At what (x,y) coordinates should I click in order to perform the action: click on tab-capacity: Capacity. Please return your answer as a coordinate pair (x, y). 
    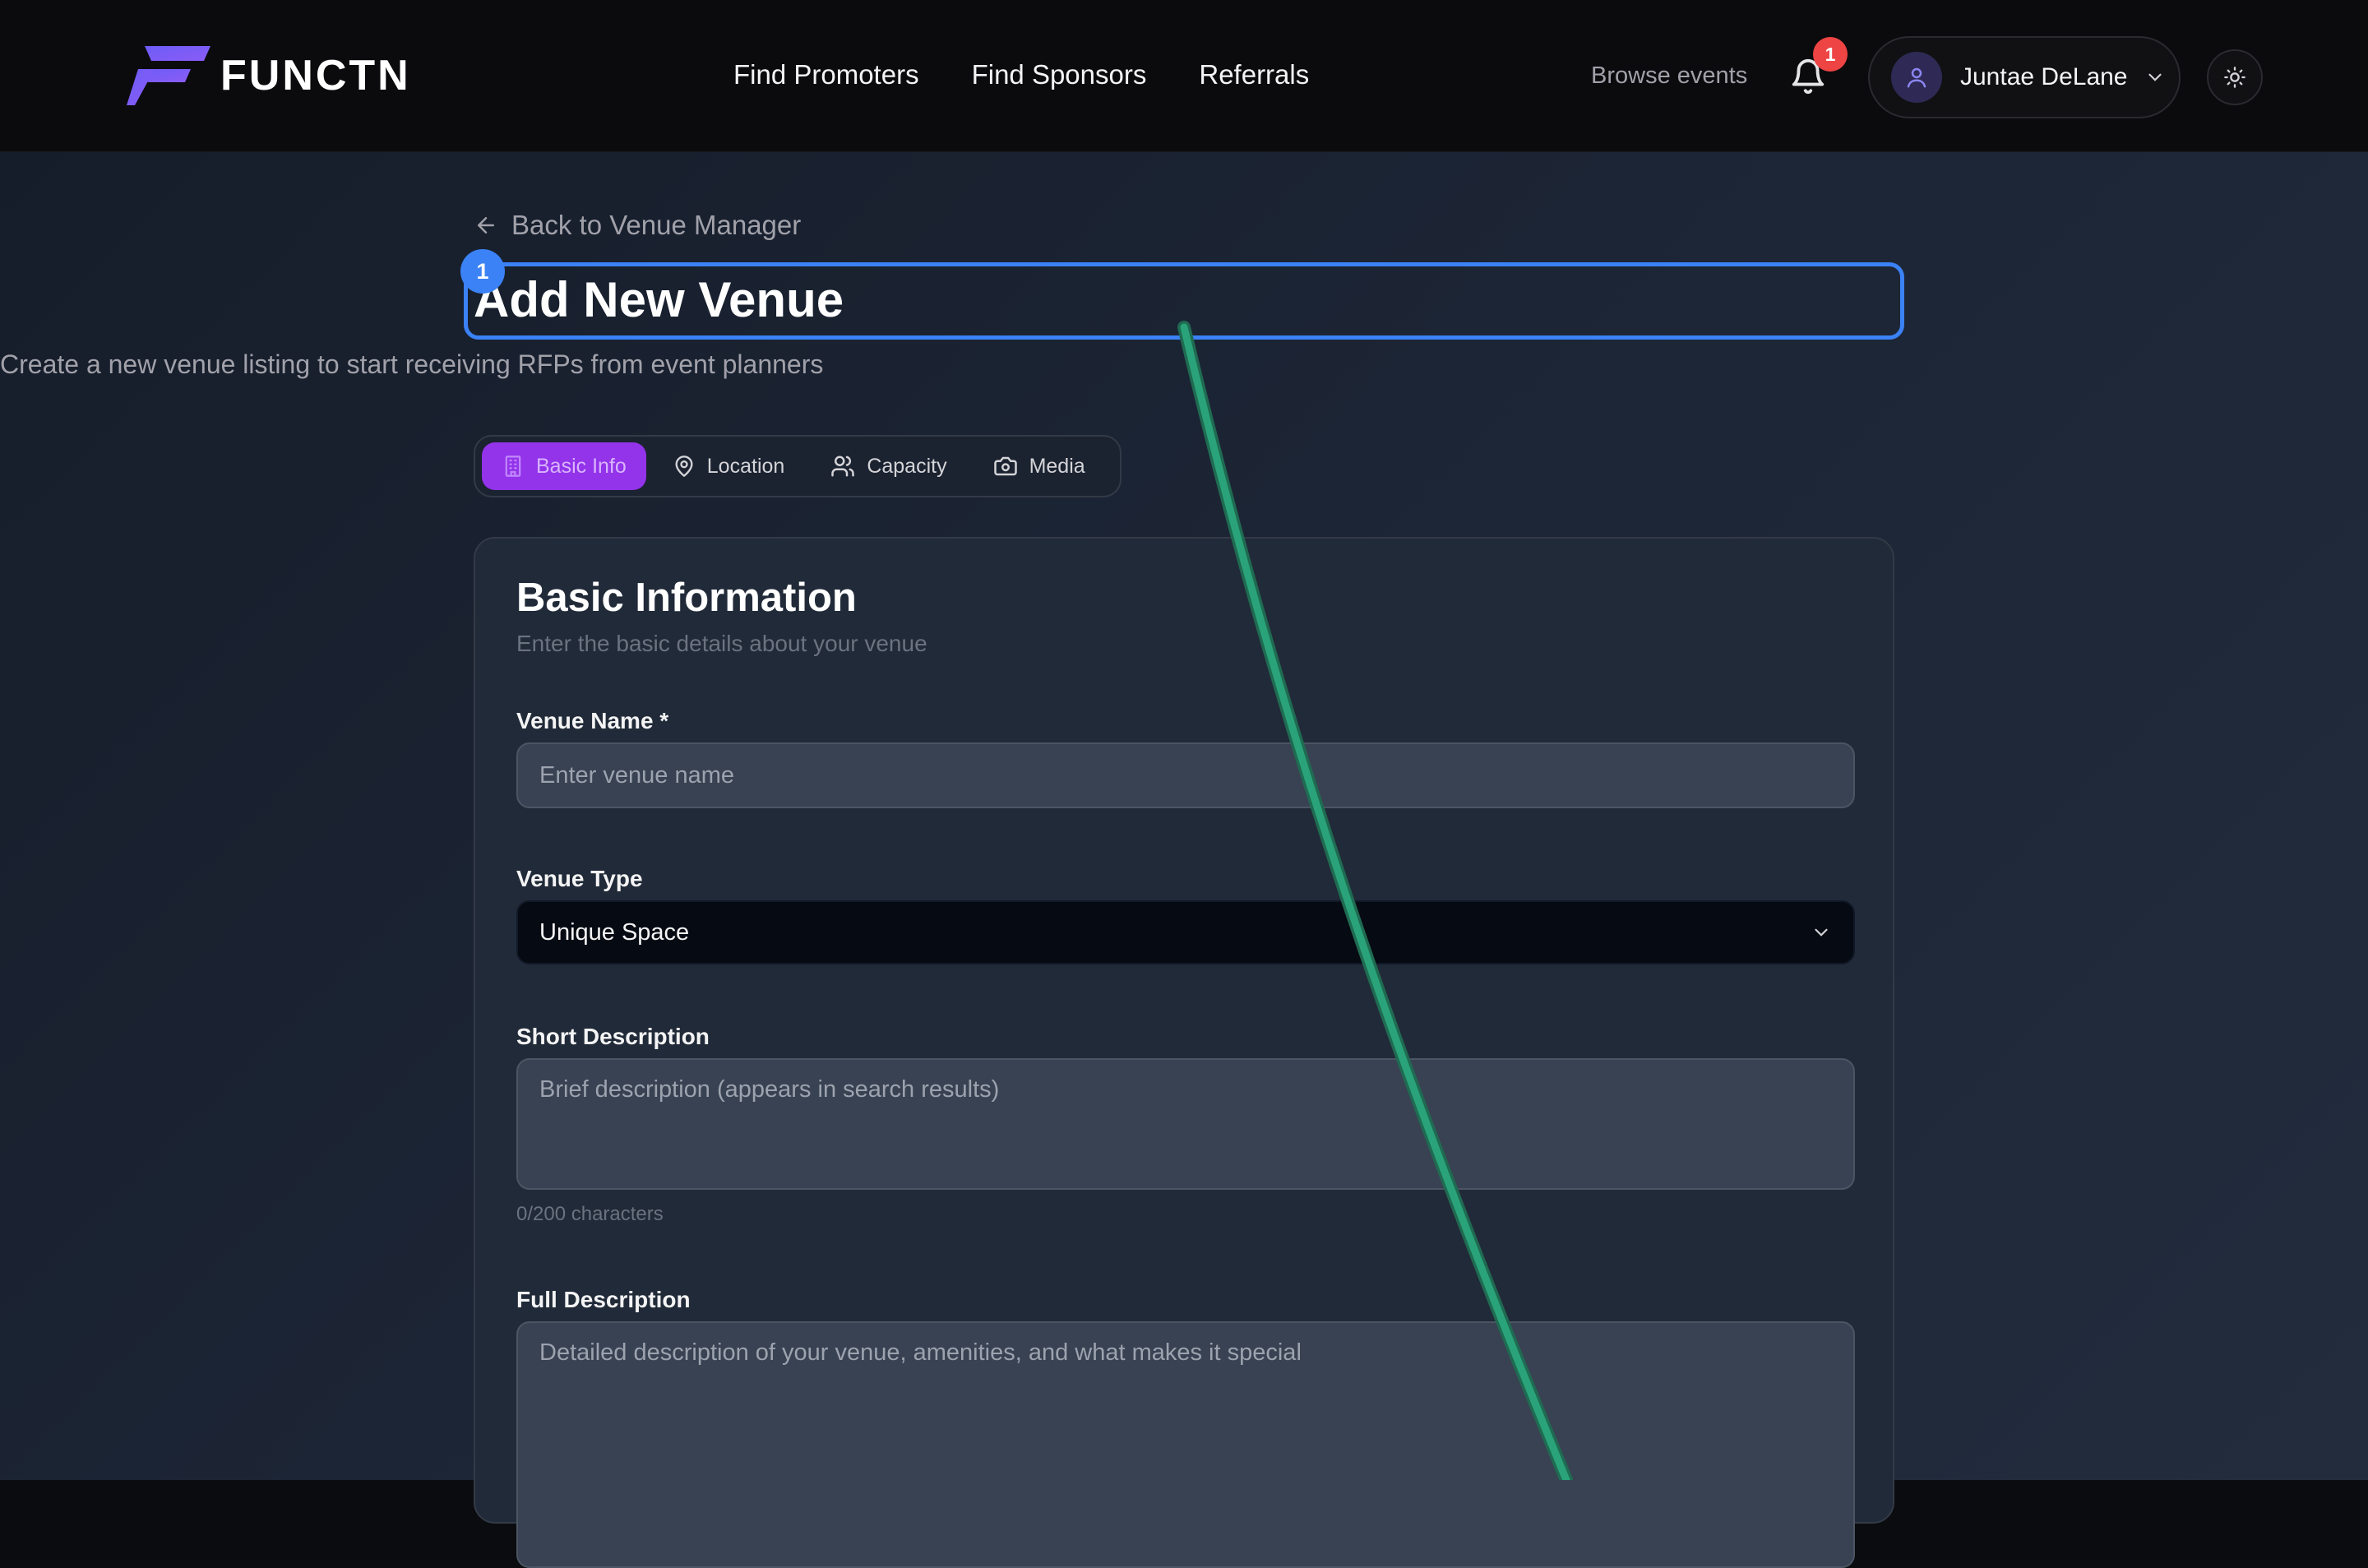
    Looking at the image, I should click on (888, 466).